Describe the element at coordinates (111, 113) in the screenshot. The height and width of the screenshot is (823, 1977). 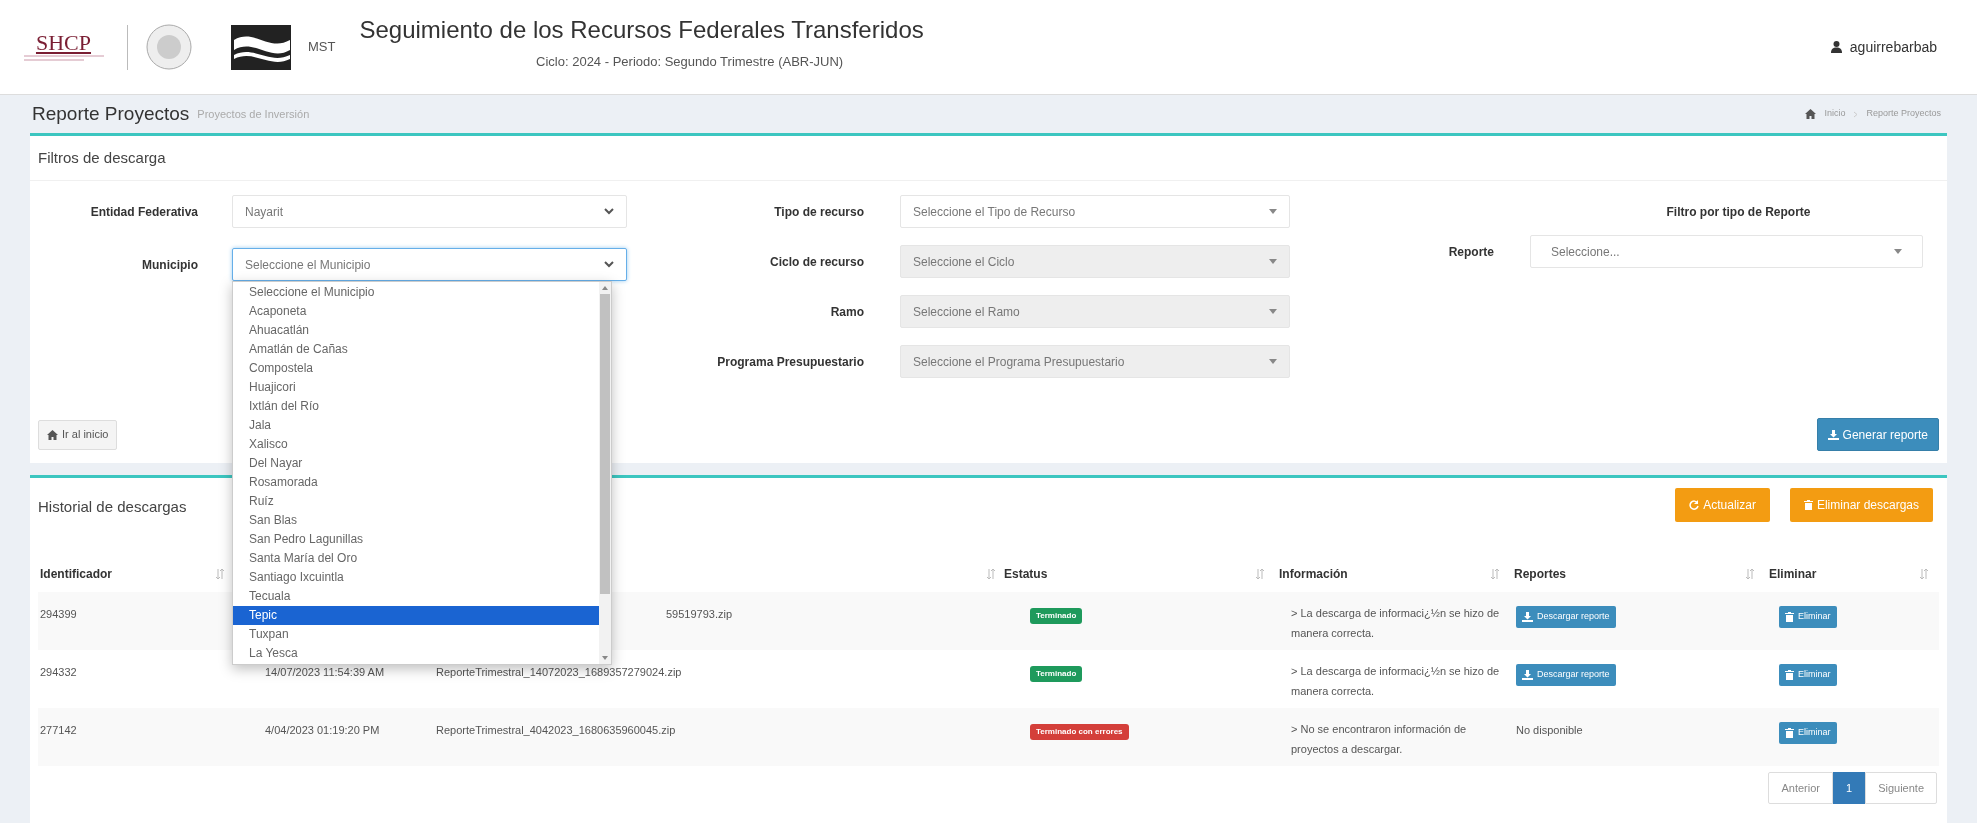
I see `page-title: Reporte Proyectos` at that location.